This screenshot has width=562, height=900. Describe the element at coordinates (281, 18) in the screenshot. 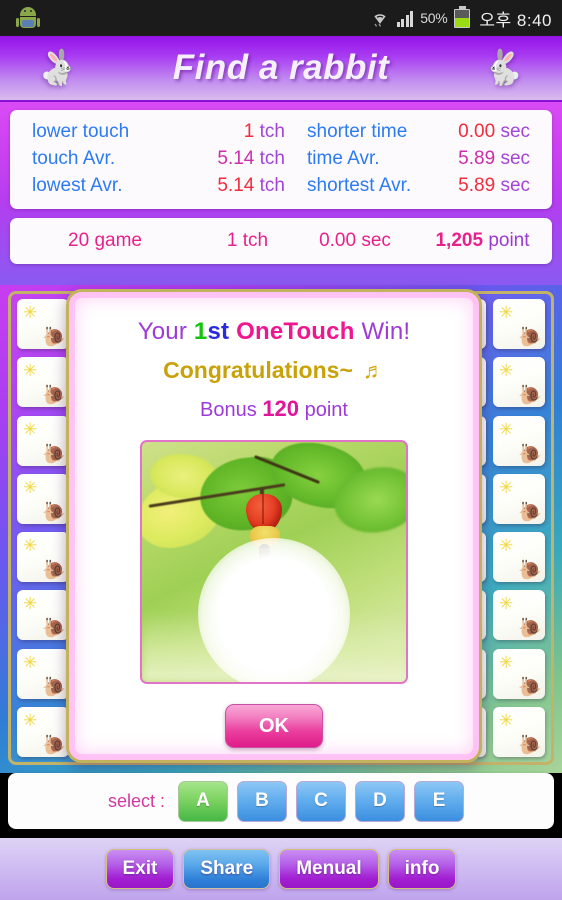

I see `status-bar: 50% 오후 8:40` at that location.